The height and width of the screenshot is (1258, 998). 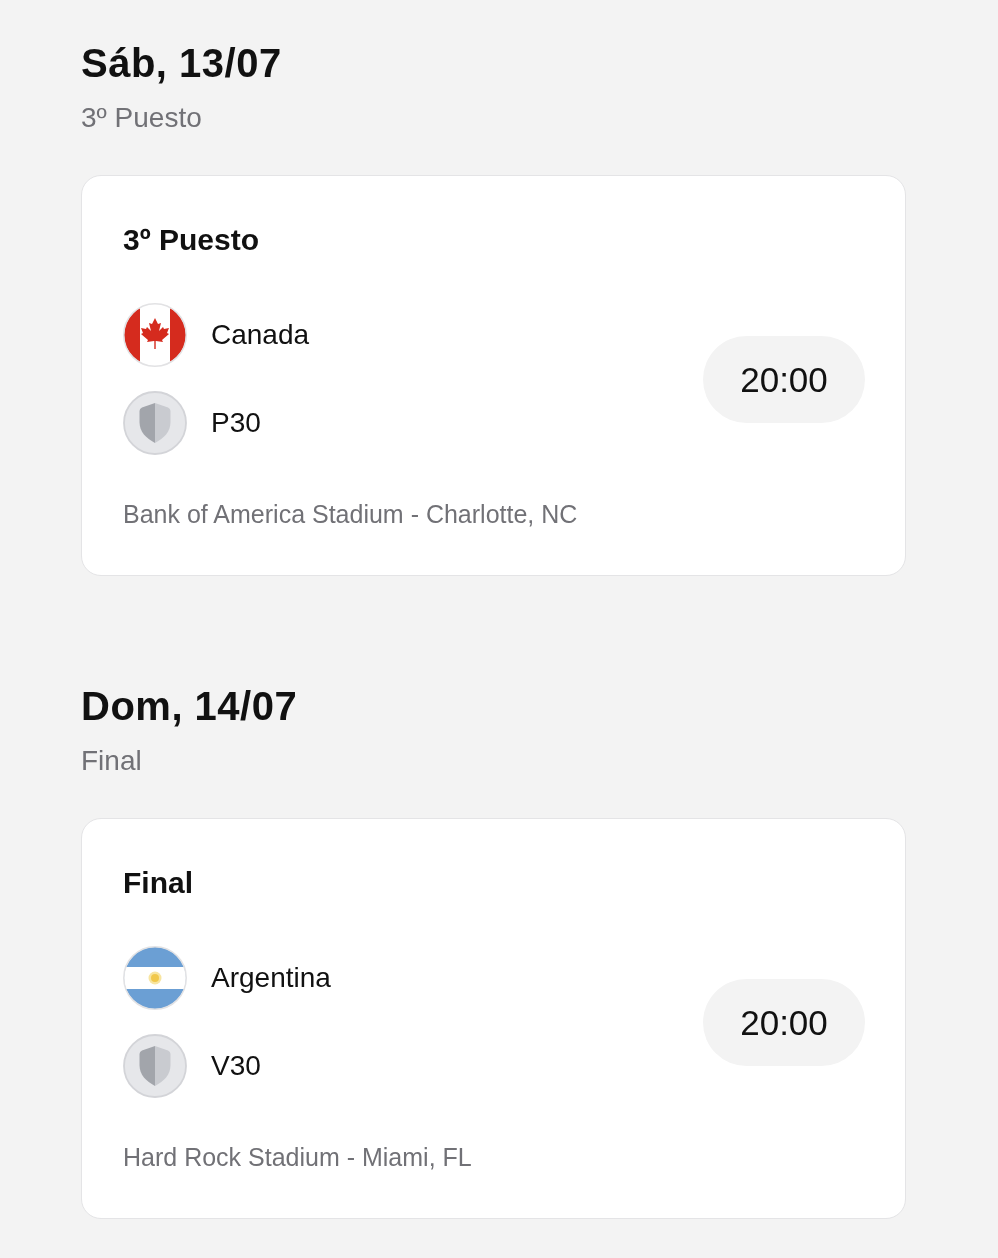 I want to click on day-heading: Dom, 14/07, so click(x=190, y=706).